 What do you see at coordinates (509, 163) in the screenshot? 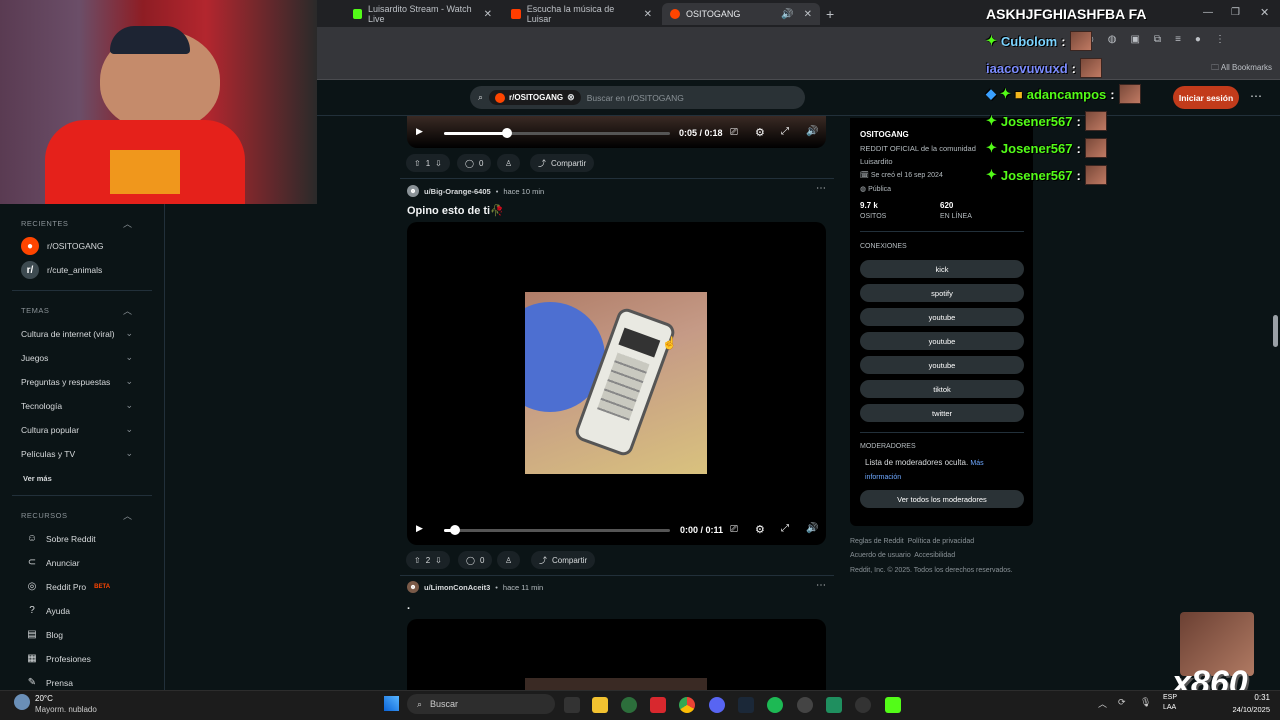
I see `post1-award: ♙` at bounding box center [509, 163].